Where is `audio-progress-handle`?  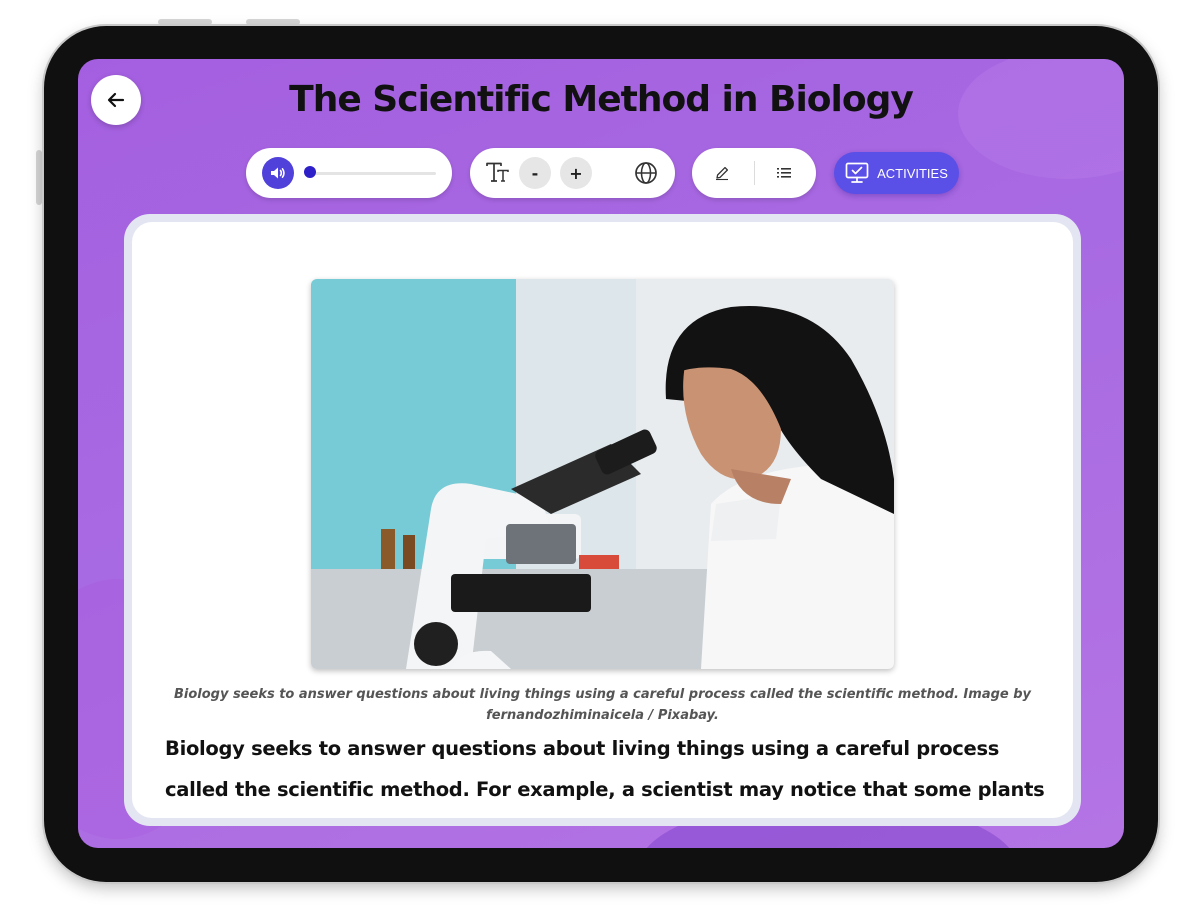 audio-progress-handle is located at coordinates (310, 172).